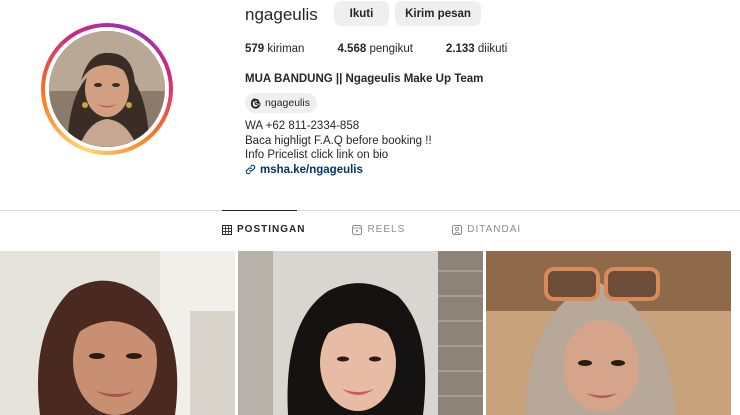 The height and width of the screenshot is (415, 740). I want to click on bio-line: Baca highligt F.A.Q before booking !!, so click(338, 140).